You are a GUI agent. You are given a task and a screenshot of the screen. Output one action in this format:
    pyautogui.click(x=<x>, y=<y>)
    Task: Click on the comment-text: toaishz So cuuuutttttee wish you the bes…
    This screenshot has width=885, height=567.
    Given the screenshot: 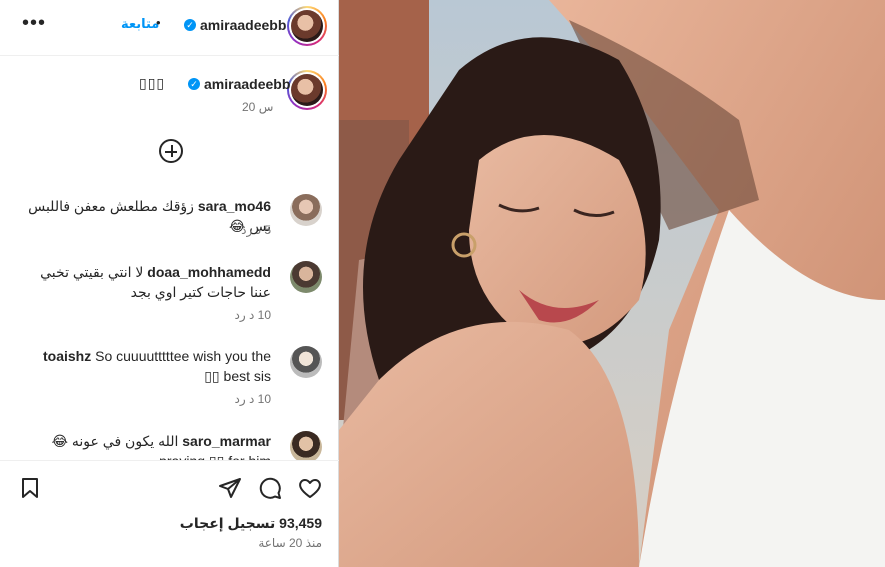 What is the action you would take?
    pyautogui.click(x=156, y=366)
    